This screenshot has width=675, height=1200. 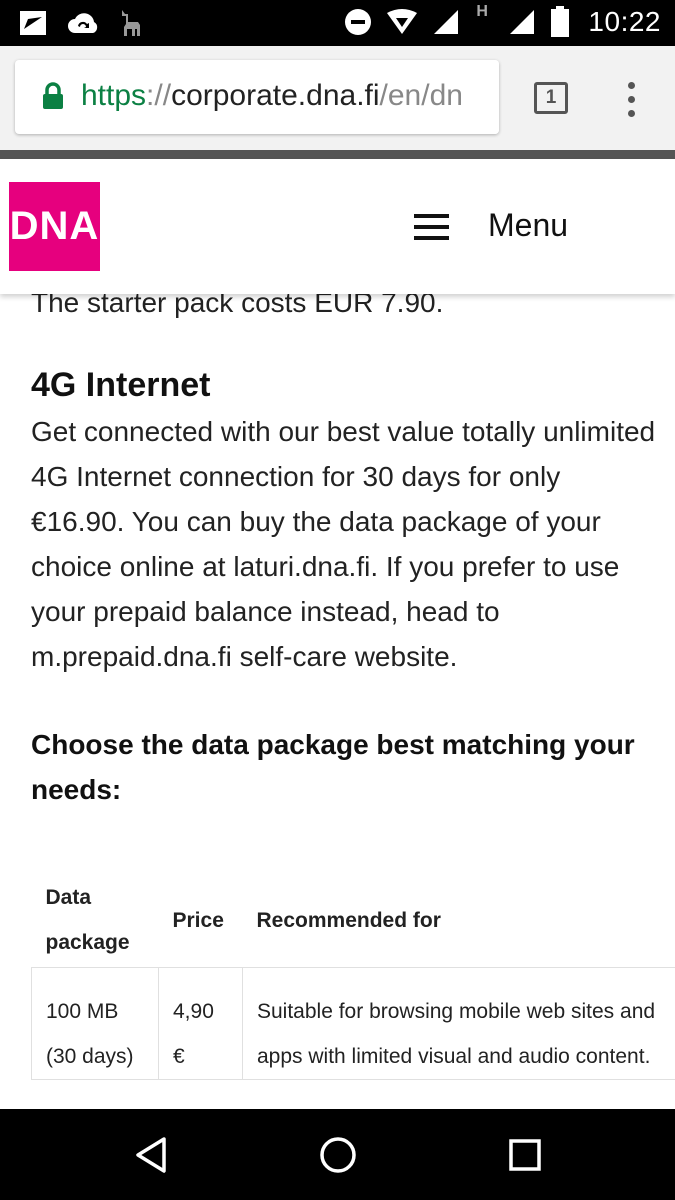 I want to click on lock-icon, so click(x=53, y=98).